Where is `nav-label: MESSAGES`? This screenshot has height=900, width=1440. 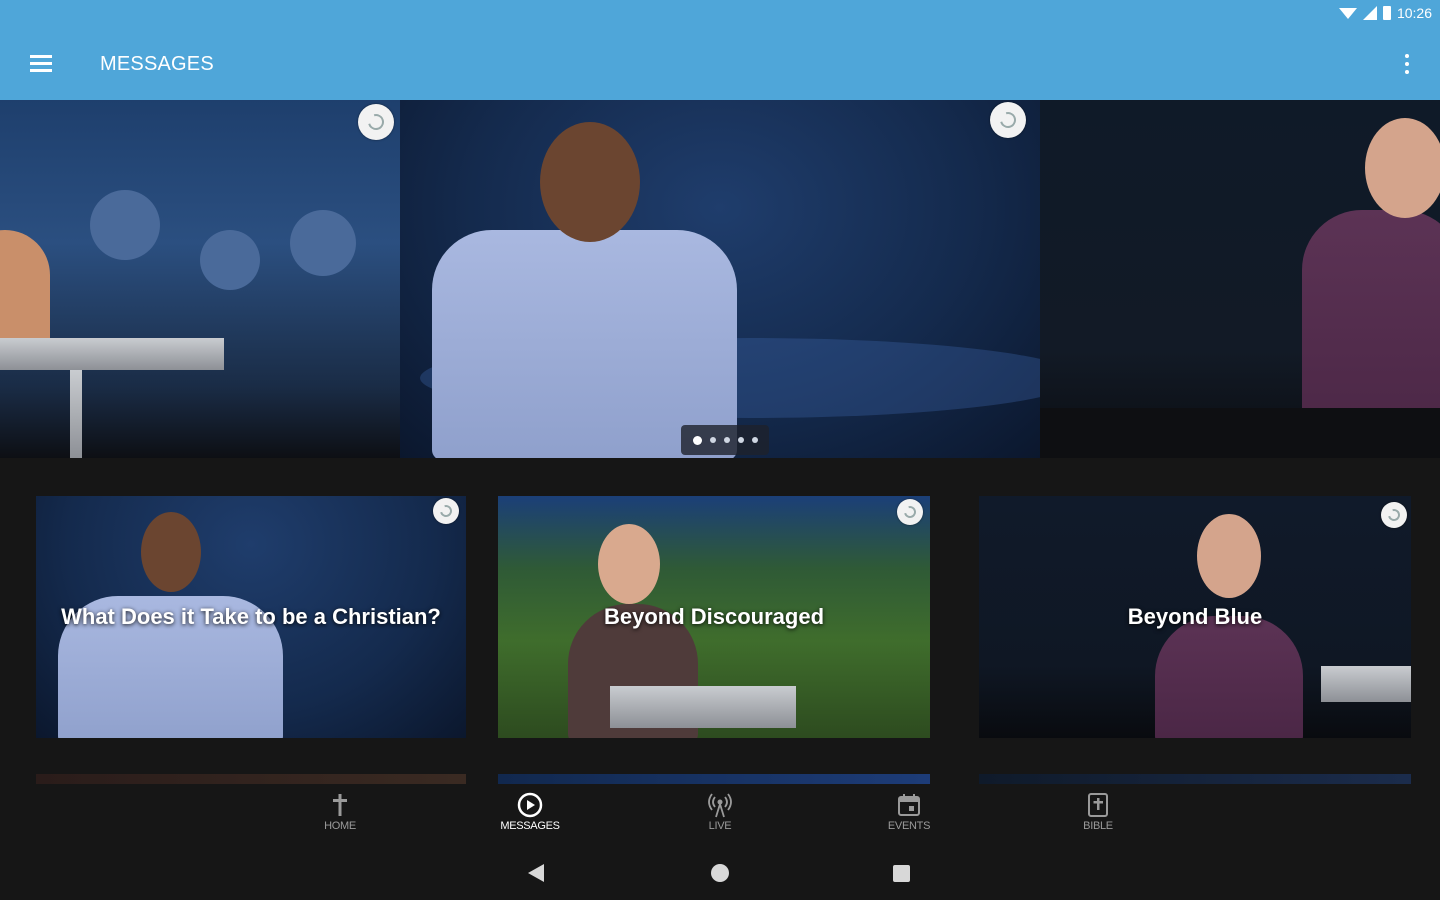
nav-label: MESSAGES is located at coordinates (530, 826).